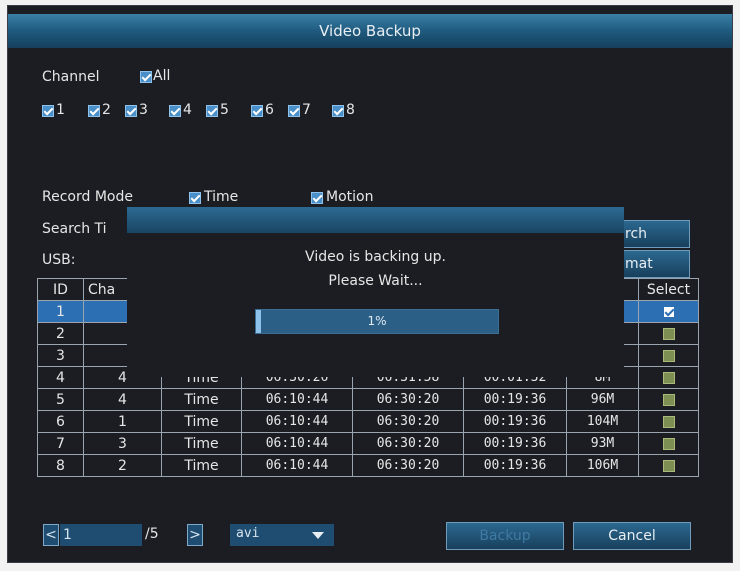 This screenshot has height=571, width=740. I want to click on row-size: 93M, so click(602, 443).